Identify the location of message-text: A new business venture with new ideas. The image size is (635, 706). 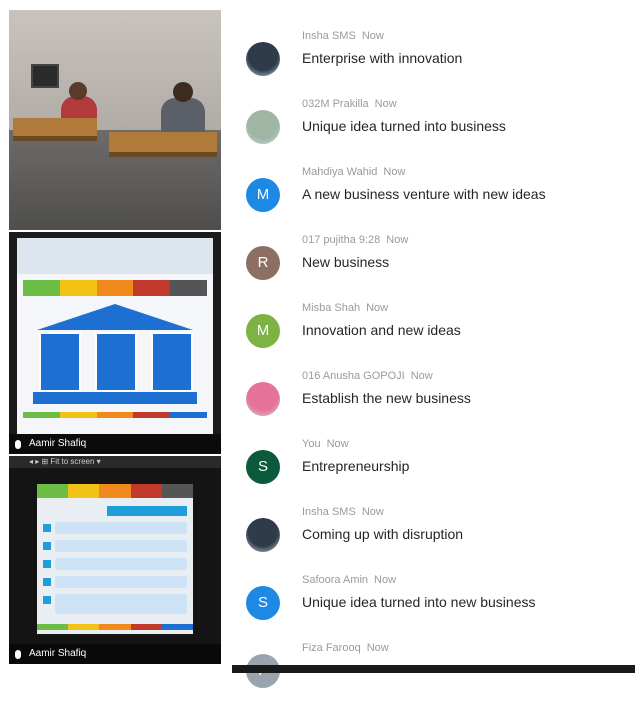
(424, 194).